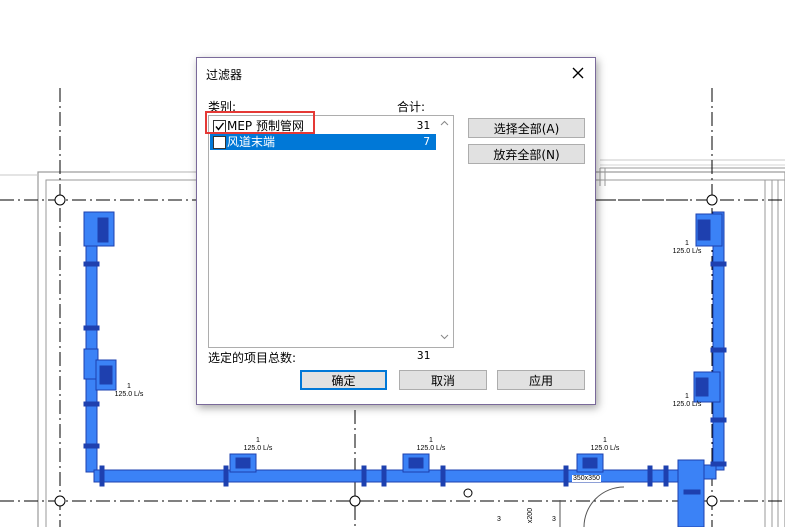 The width and height of the screenshot is (785, 527). What do you see at coordinates (222, 107) in the screenshot?
I see `category-header: 类别:` at bounding box center [222, 107].